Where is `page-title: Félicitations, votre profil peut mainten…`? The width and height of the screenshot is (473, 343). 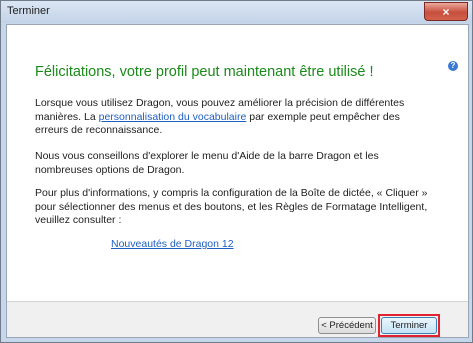
page-title: Félicitations, votre profil peut mainten… is located at coordinates (204, 72).